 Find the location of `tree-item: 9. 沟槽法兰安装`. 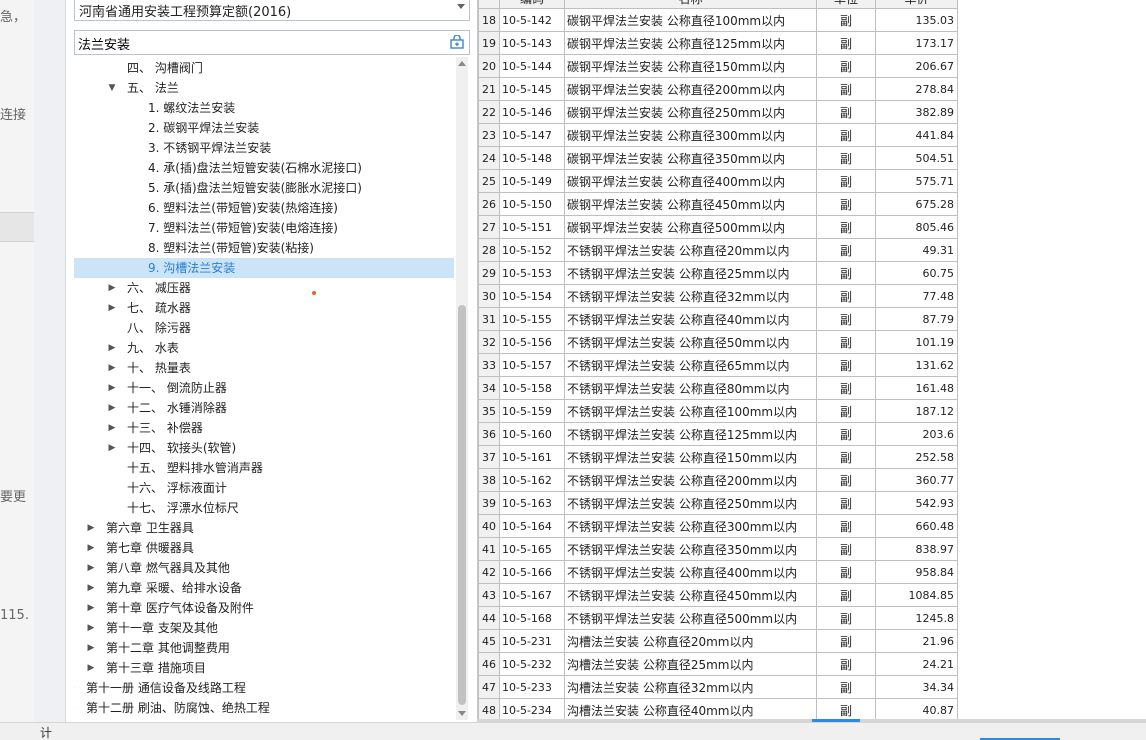

tree-item: 9. 沟槽法兰安装 is located at coordinates (264, 268).